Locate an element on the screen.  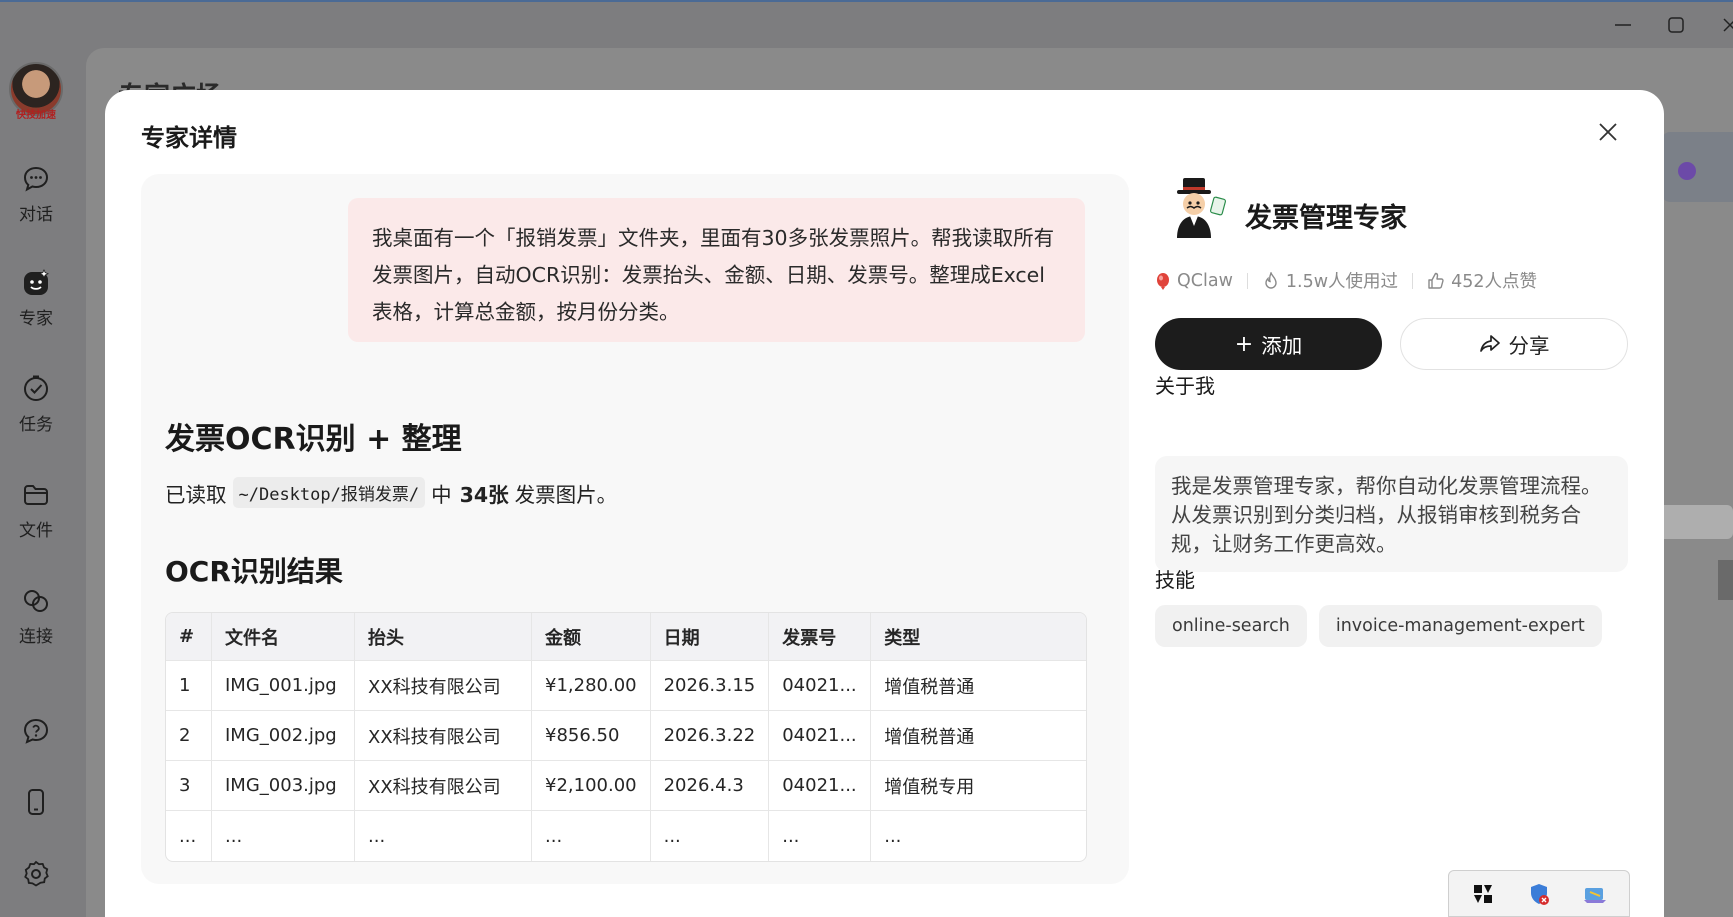
about-section-label: 关于我 is located at coordinates (1185, 386).